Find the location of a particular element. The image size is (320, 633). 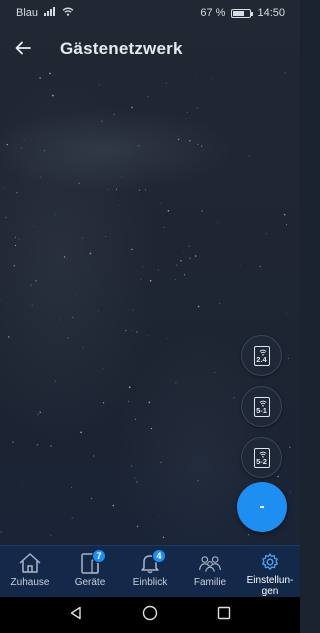

band-label: 5-1 is located at coordinates (261, 410).